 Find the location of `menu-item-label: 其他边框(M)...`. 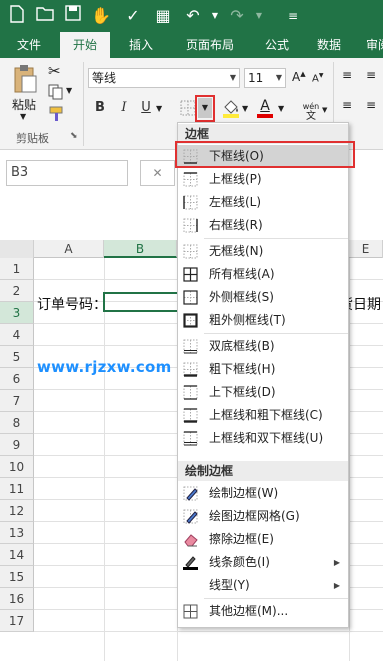

menu-item-label: 其他边框(M)... is located at coordinates (249, 611).